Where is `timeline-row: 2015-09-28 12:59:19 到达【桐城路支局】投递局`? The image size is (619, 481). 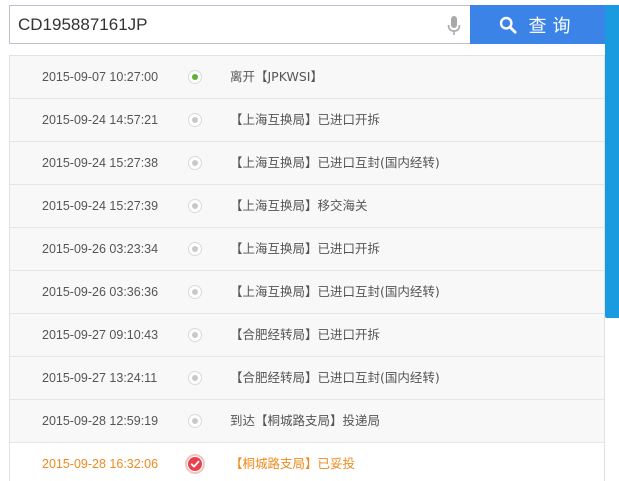
timeline-row: 2015-09-28 12:59:19 到达【桐城路支局】投递局 is located at coordinates (307, 421).